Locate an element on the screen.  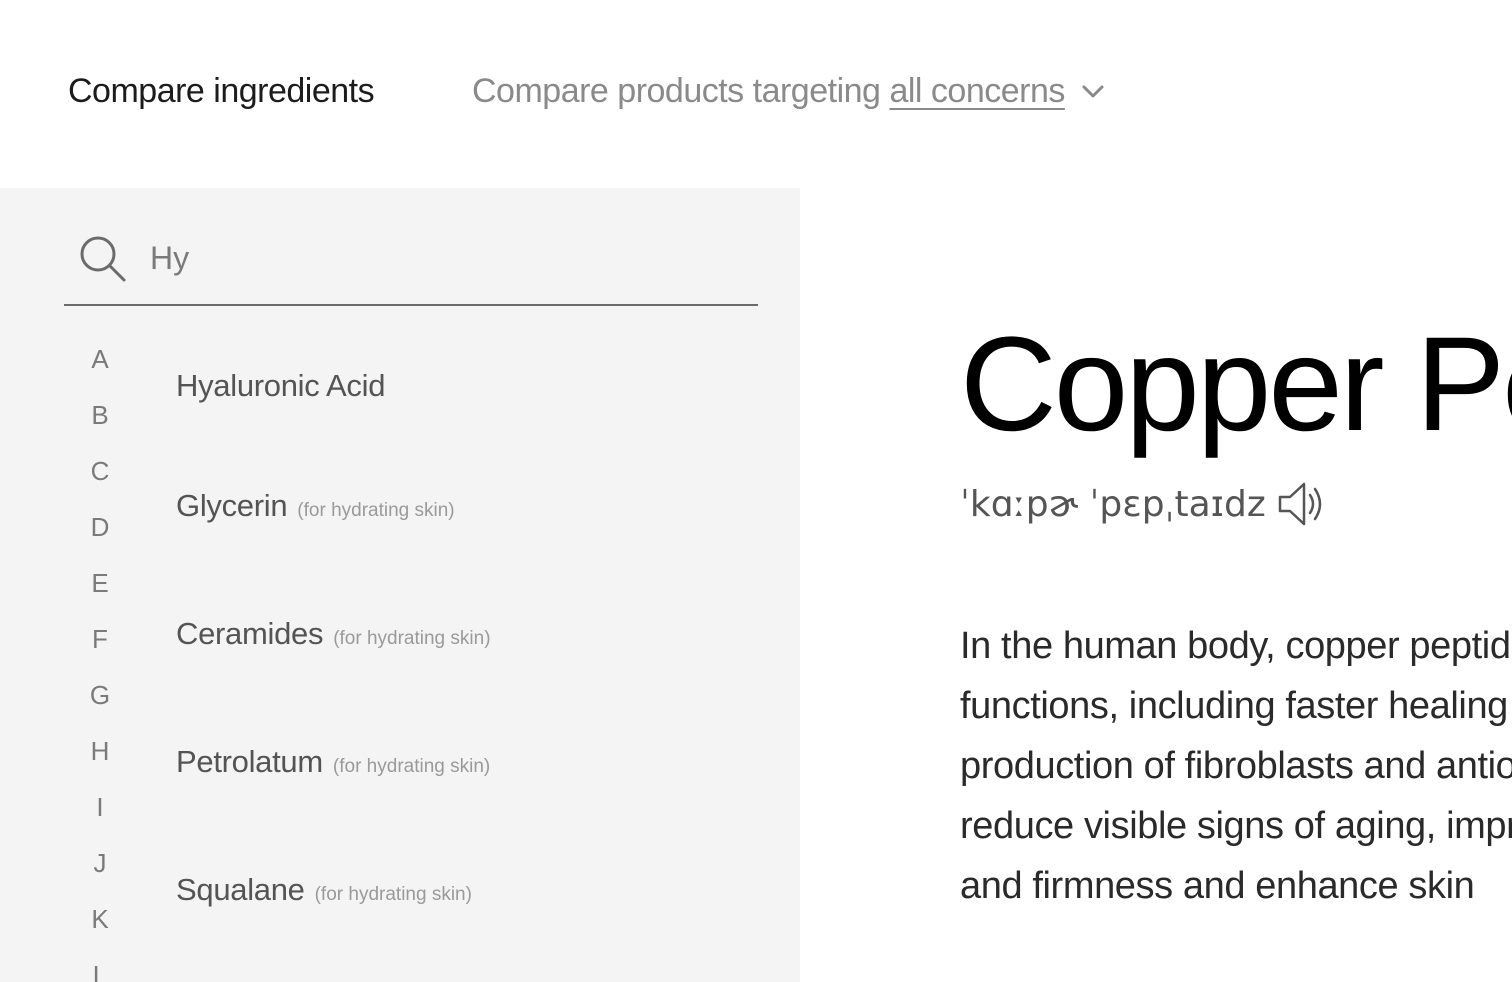
result-item-squalane: Squalane (for hydrating skin) is located at coordinates (324, 890).